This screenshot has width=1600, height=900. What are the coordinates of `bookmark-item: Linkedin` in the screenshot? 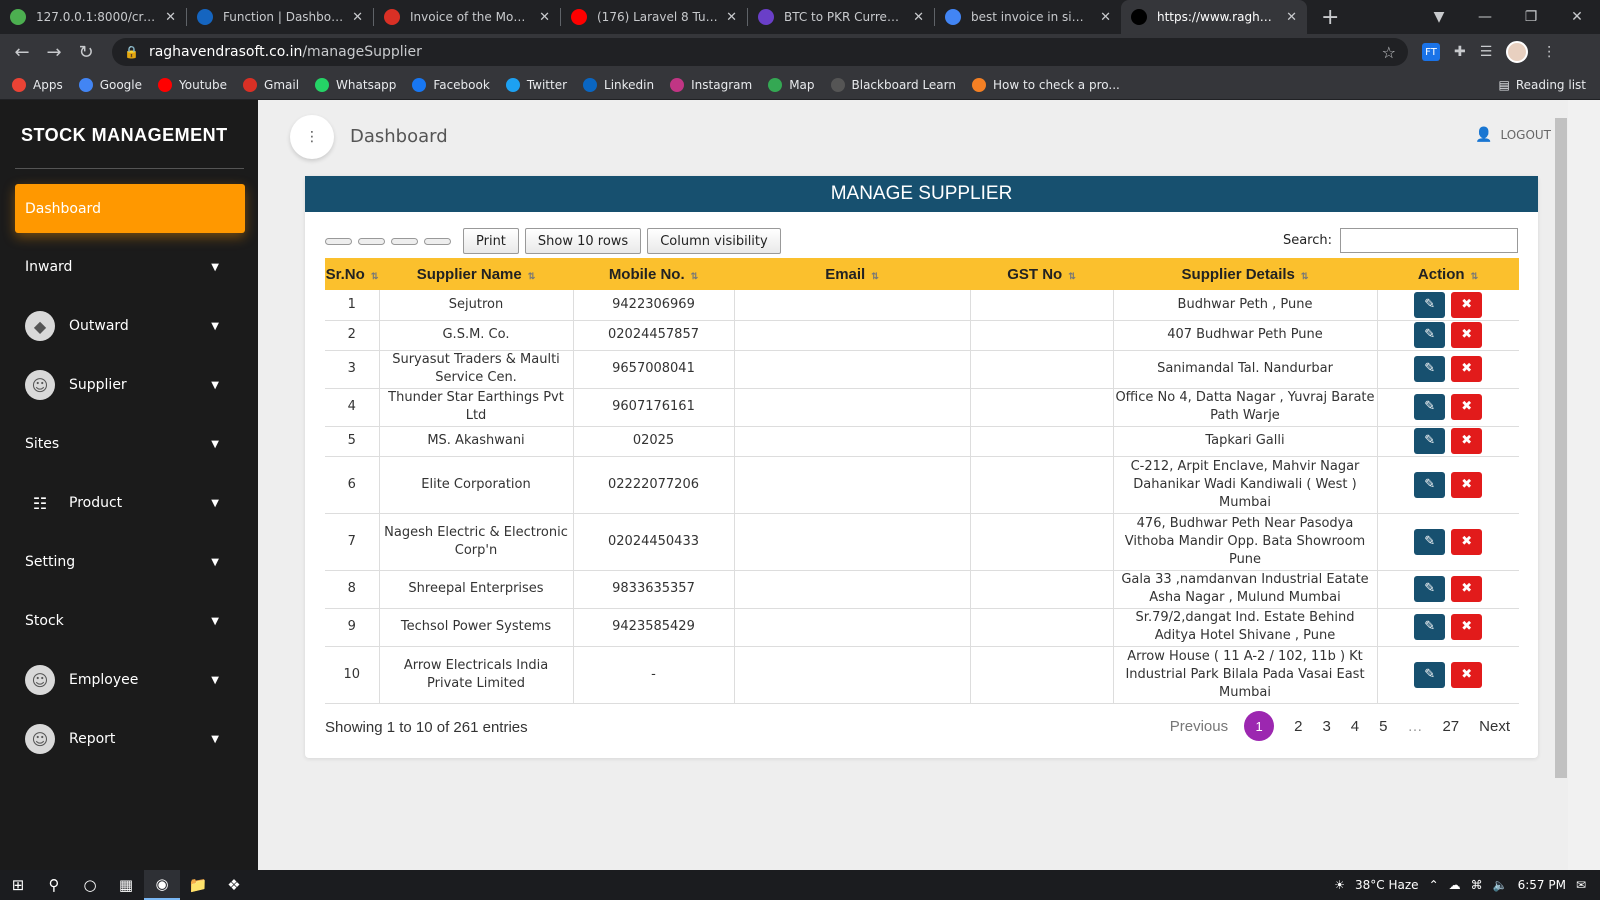 It's located at (618, 84).